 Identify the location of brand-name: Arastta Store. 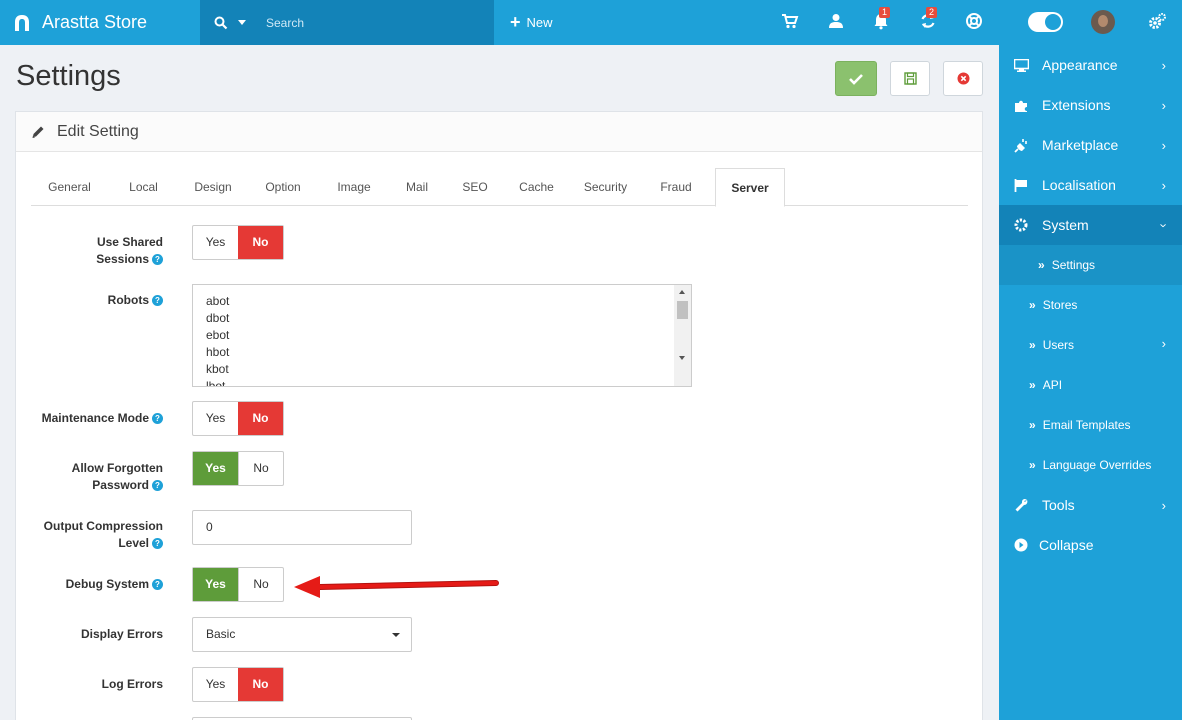
(95, 22).